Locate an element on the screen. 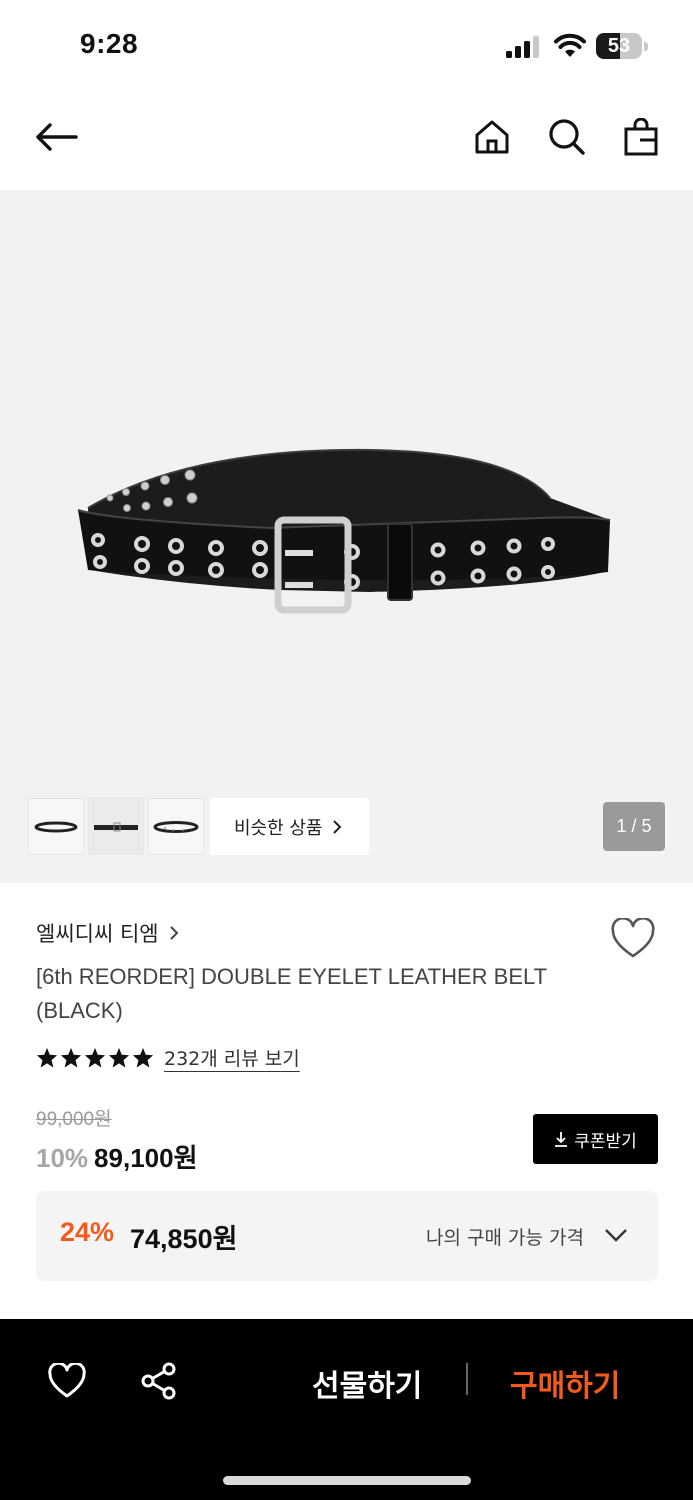 This screenshot has width=693, height=1500. thumbnail-strip: 비슷한 상품 is located at coordinates (198, 826).